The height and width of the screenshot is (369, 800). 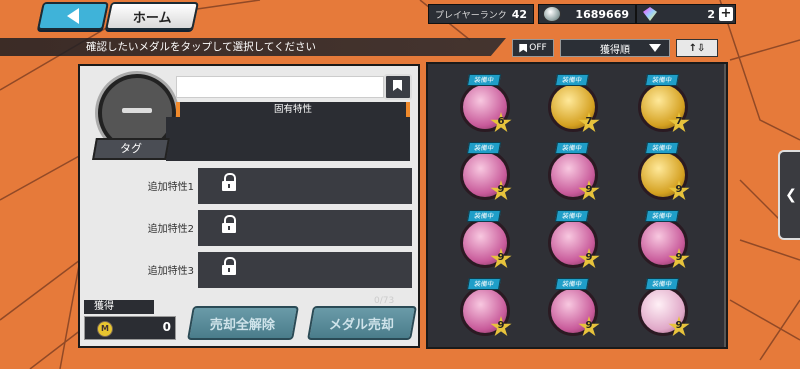 What do you see at coordinates (400, 15) in the screenshot?
I see `top-bar: ホーム プレイヤーランク 42 1689669 2 +` at bounding box center [400, 15].